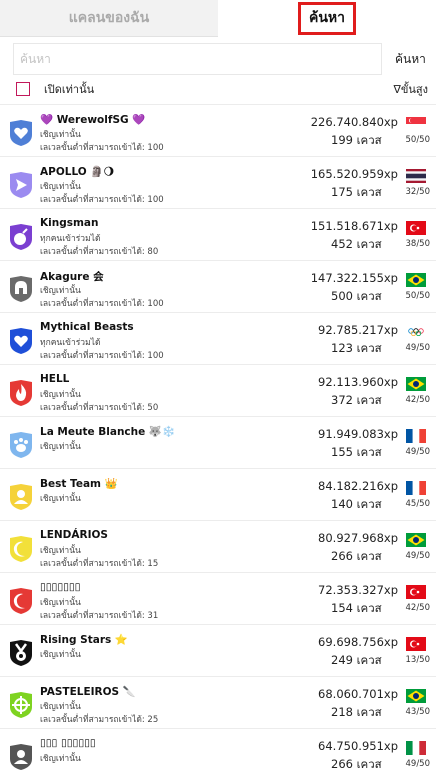 The width and height of the screenshot is (436, 773). I want to click on clan-xp: 68.060.701xp, so click(358, 694).